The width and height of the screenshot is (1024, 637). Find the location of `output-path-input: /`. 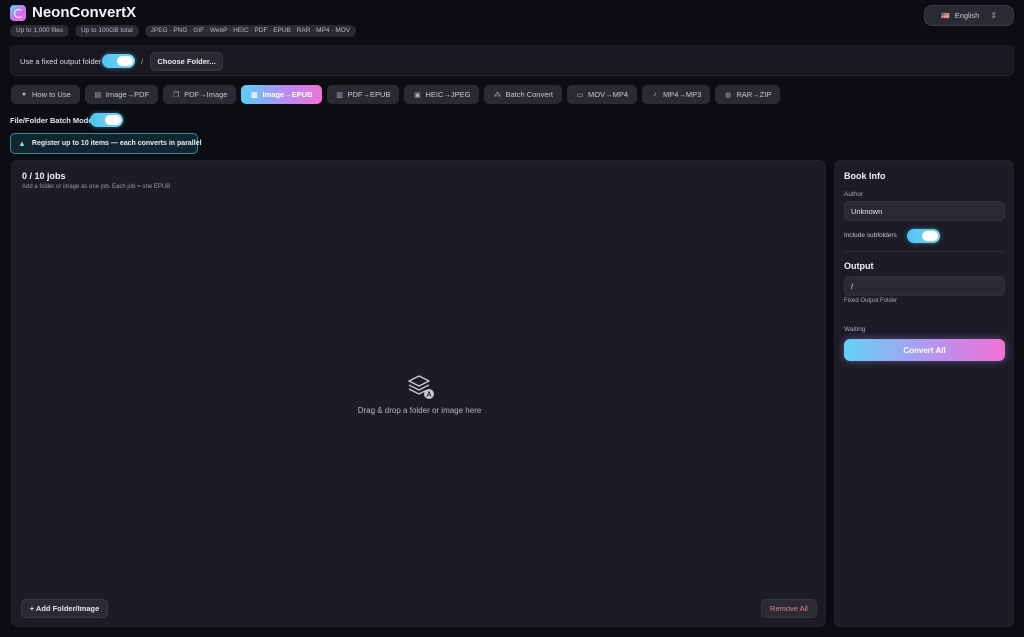

output-path-input: / is located at coordinates (924, 286).